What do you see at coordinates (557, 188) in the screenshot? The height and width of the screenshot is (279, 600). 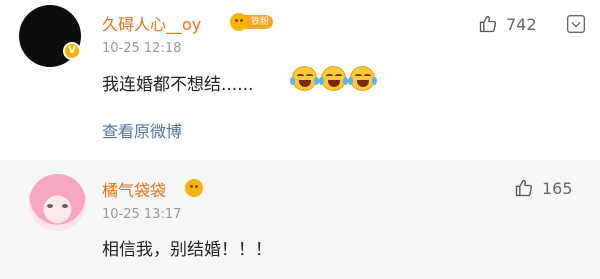 I see `like-count: 165` at bounding box center [557, 188].